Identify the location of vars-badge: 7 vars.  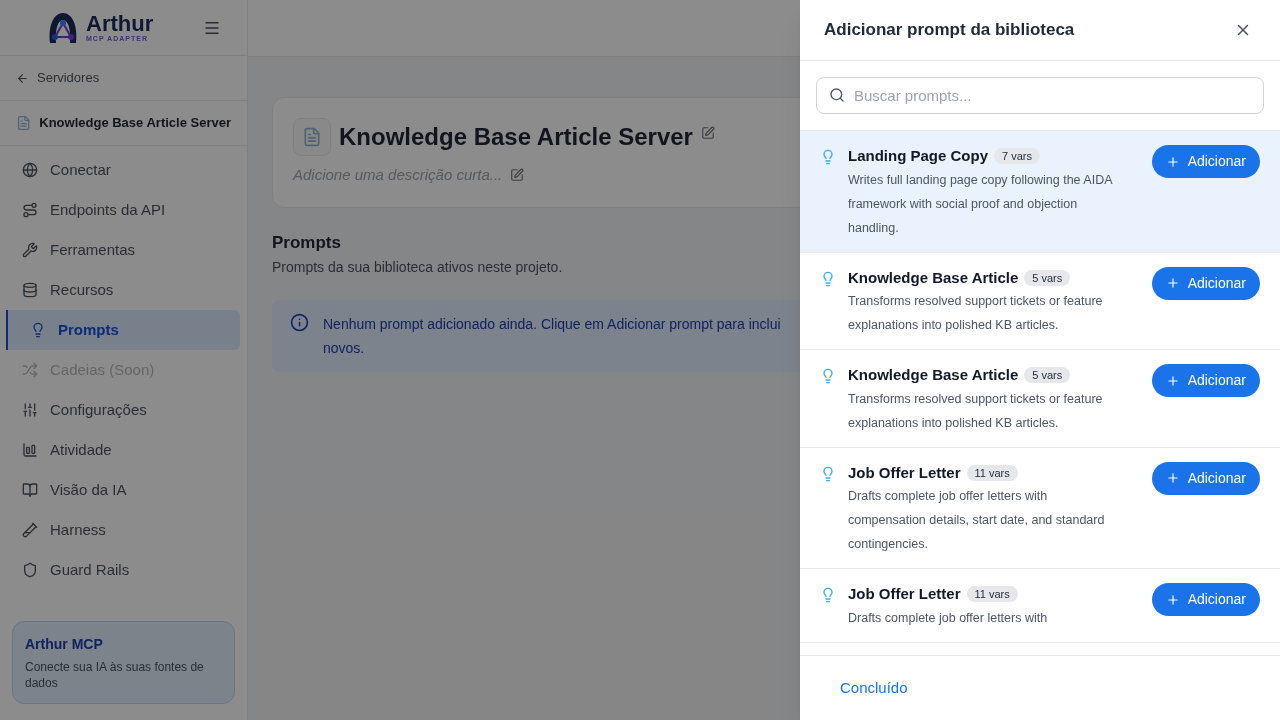
(1017, 156).